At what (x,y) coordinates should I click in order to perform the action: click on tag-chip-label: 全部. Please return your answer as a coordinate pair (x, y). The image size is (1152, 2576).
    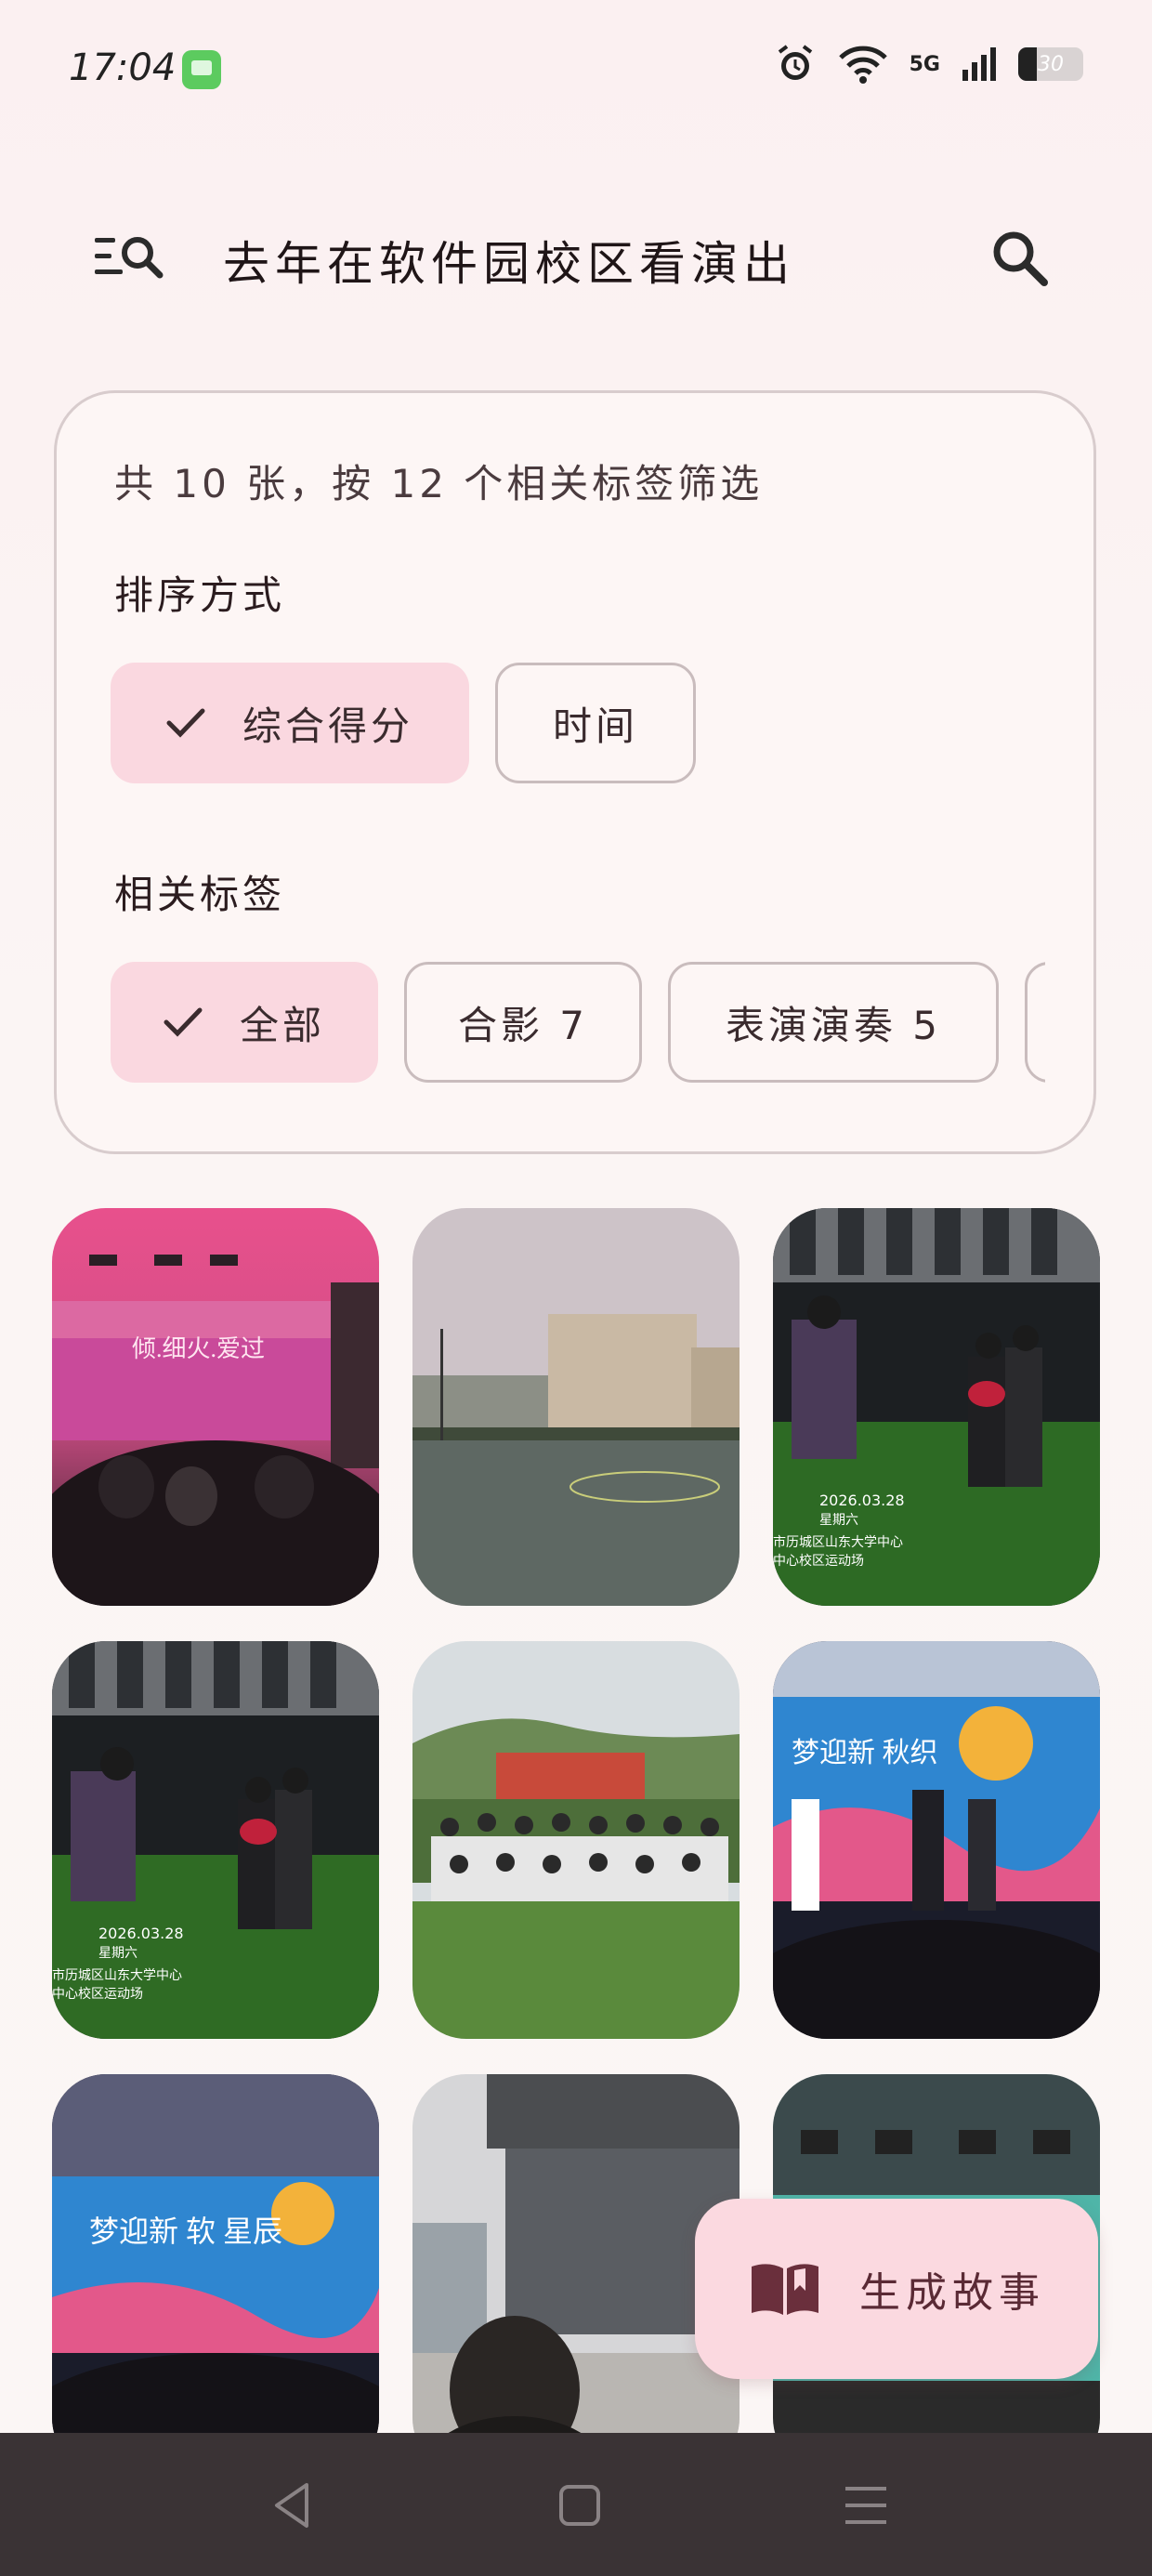
    Looking at the image, I should click on (282, 1025).